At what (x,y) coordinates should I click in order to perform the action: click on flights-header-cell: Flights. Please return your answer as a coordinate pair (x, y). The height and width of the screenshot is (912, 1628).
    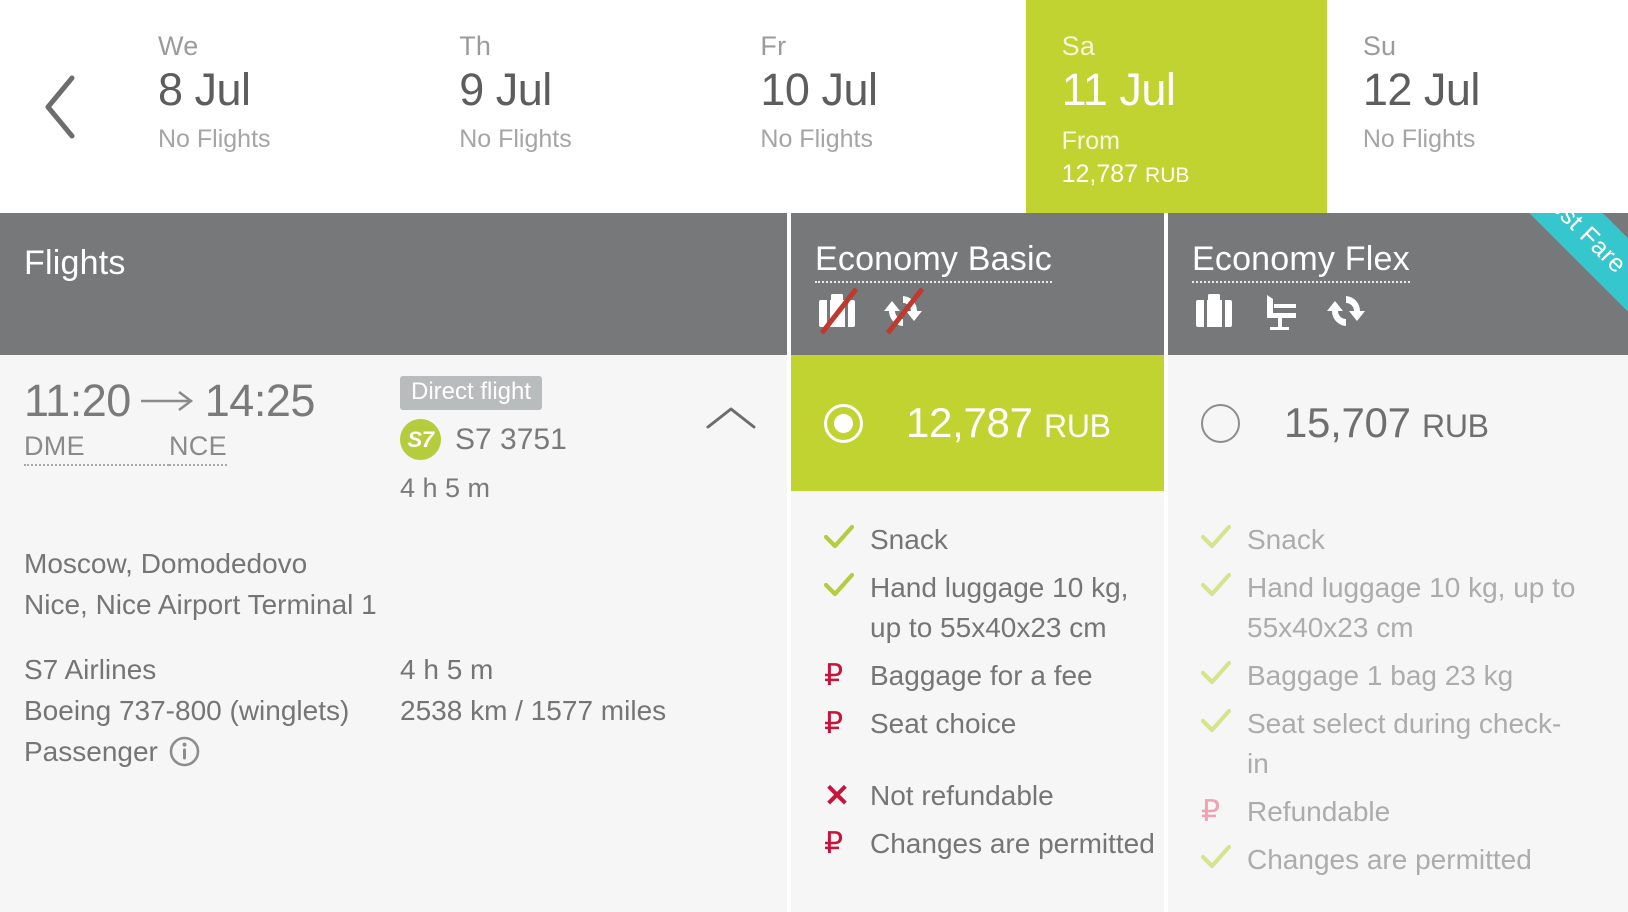
    Looking at the image, I should click on (393, 284).